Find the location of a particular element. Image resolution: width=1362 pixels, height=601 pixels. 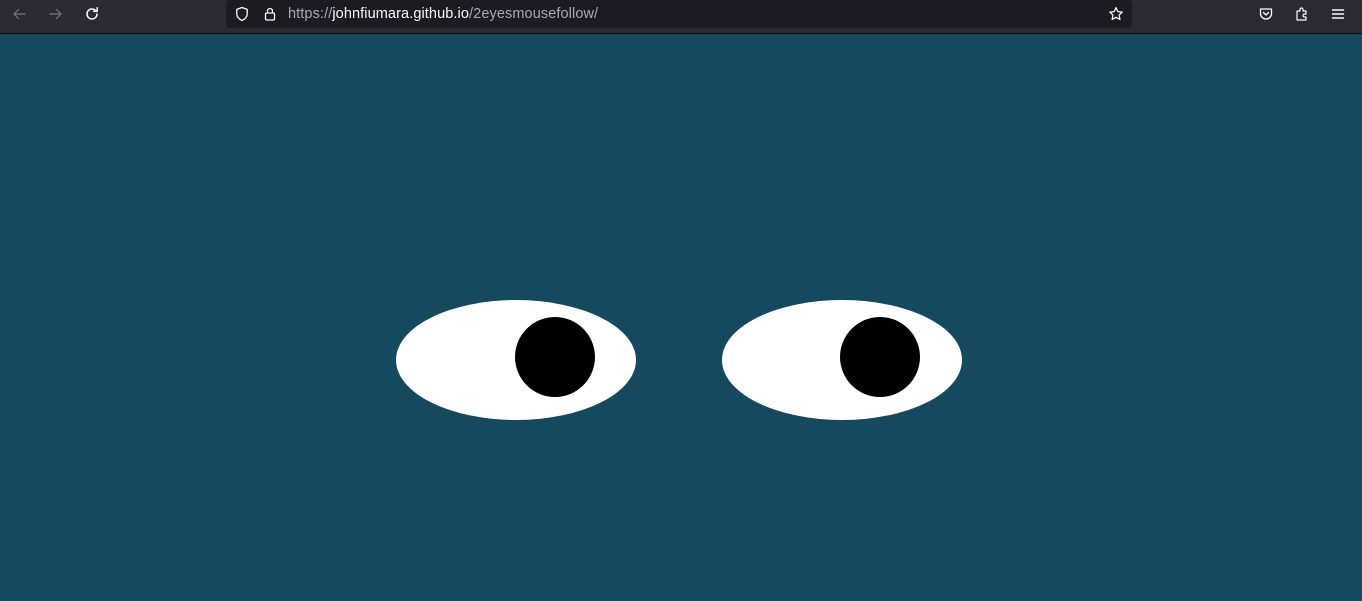

reload-button is located at coordinates (92, 14).